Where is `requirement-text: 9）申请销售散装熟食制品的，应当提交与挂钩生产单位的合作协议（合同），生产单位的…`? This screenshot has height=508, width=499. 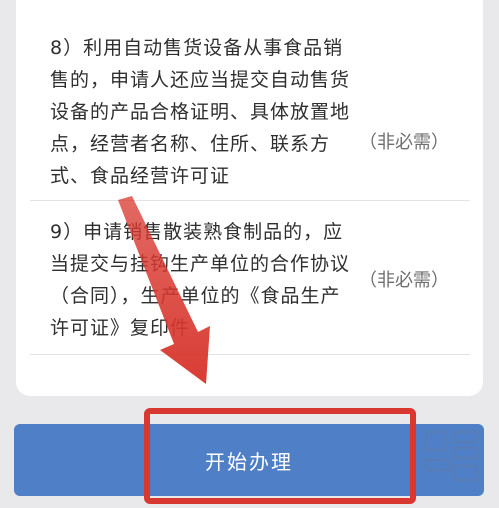 requirement-text: 9）申请销售散装熟食制品的，应当提交与挂钩生产单位的合作协议（合同），生产单位的… is located at coordinates (200, 280).